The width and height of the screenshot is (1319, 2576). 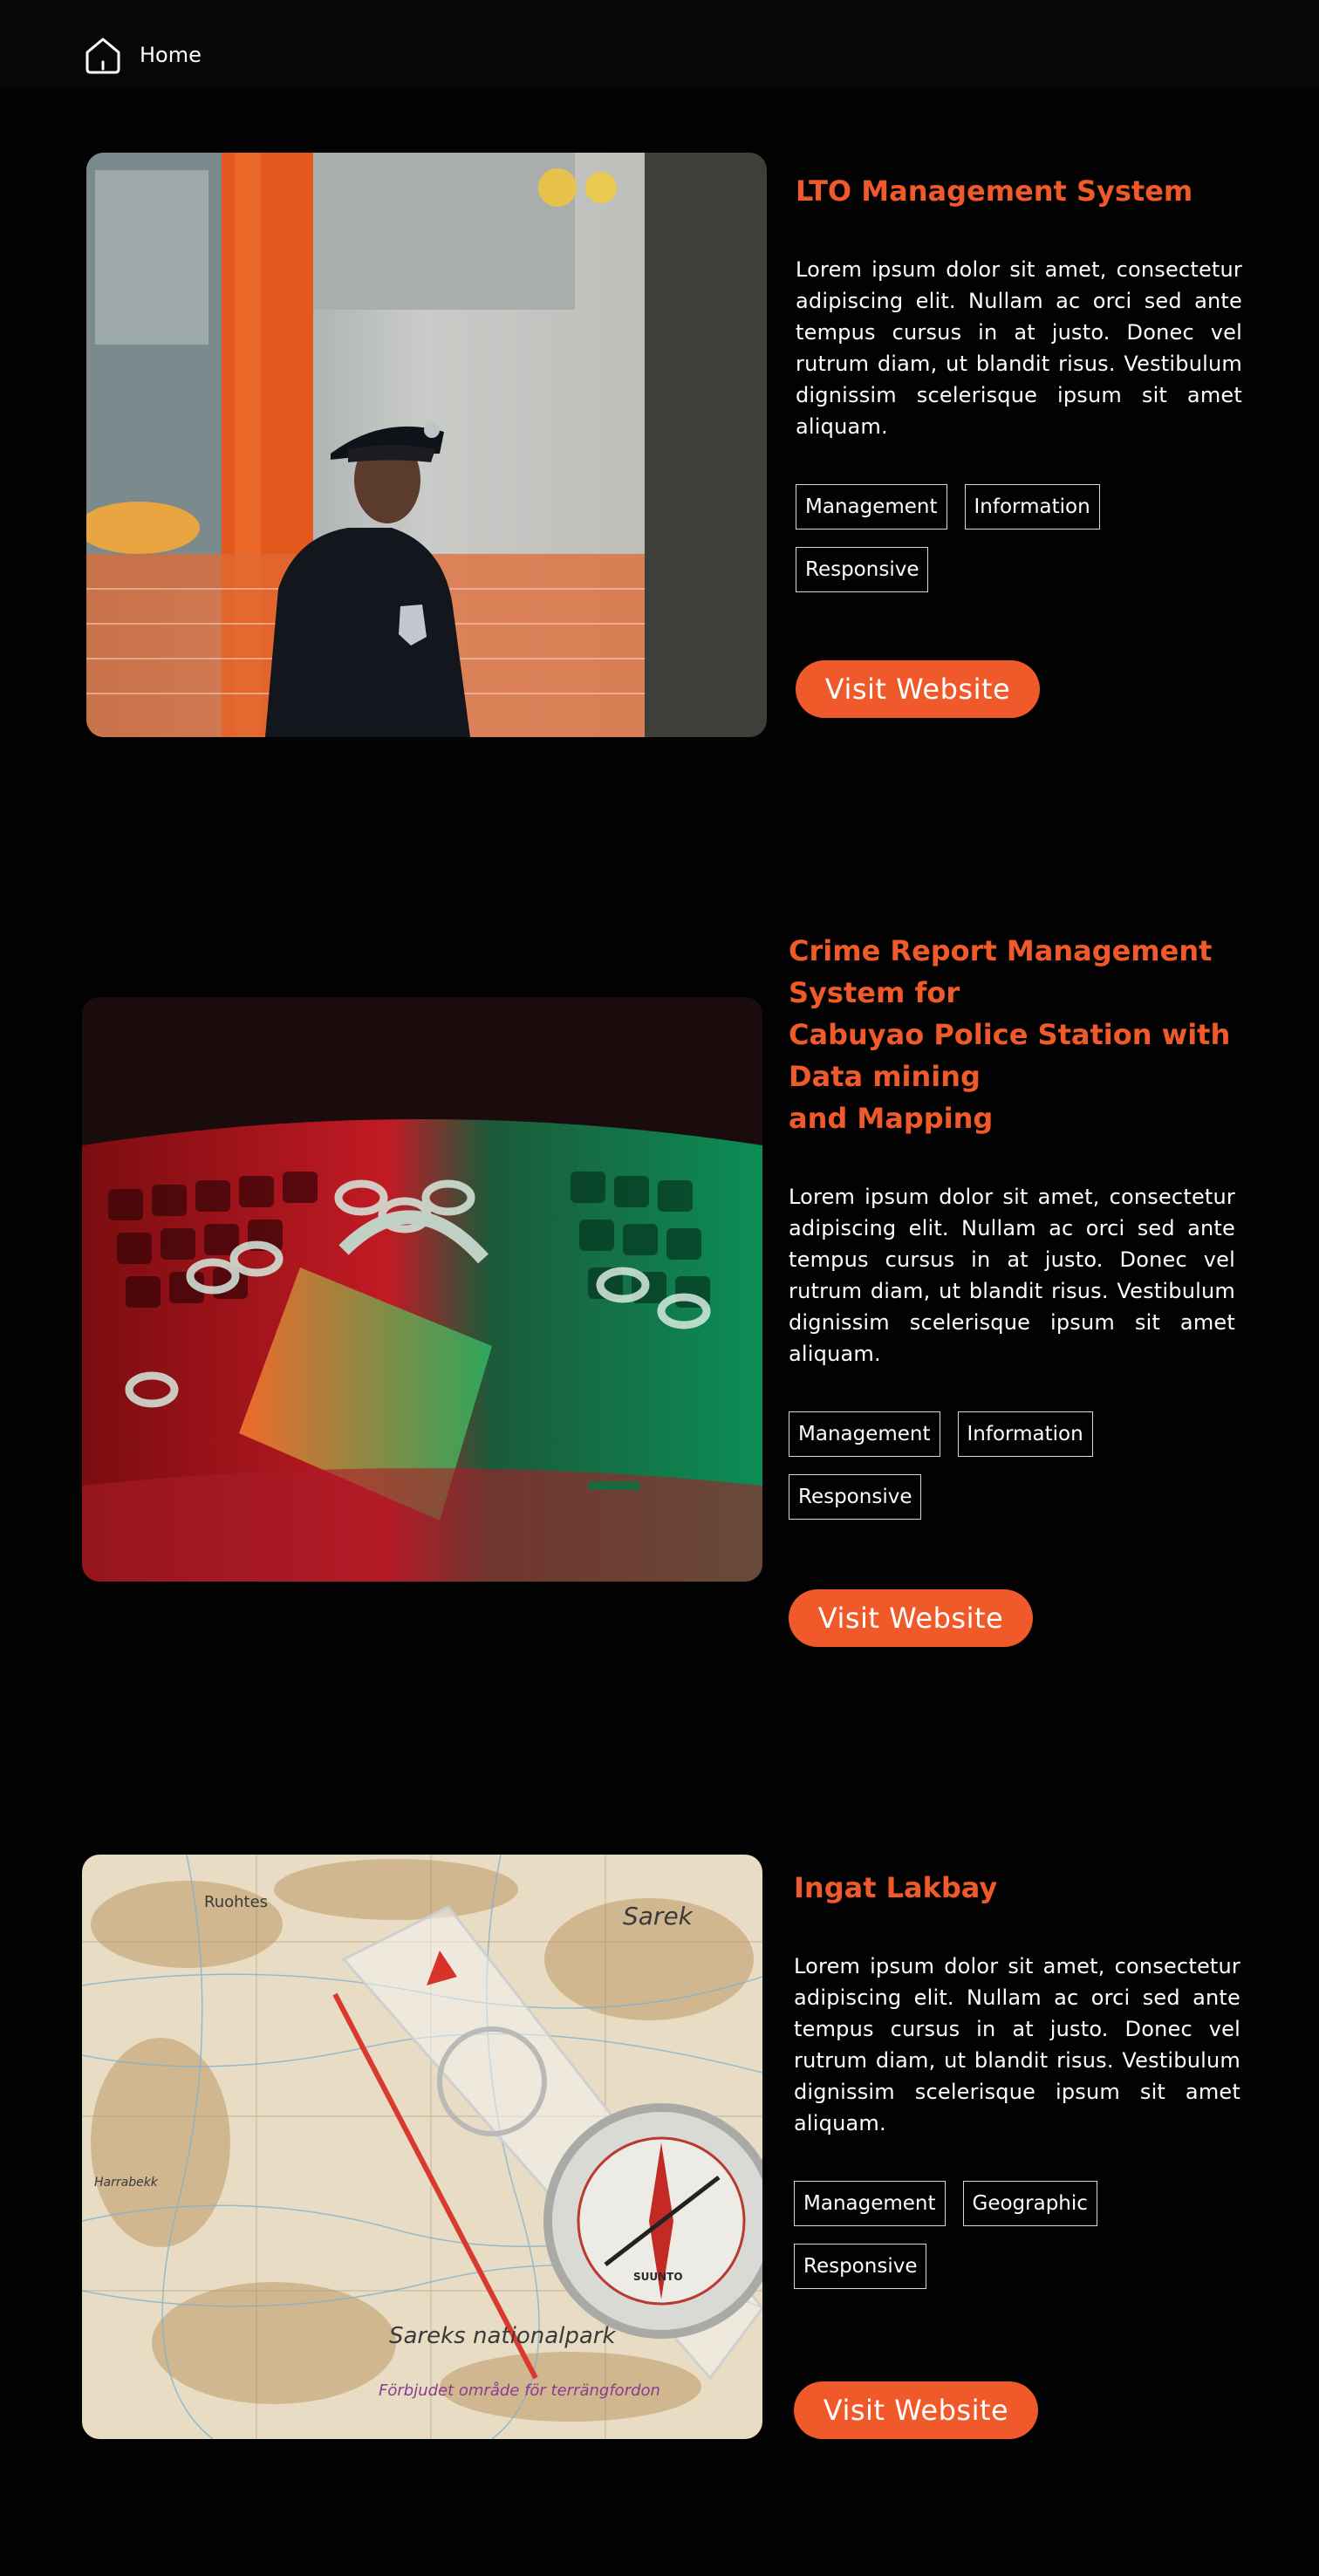 What do you see at coordinates (994, 191) in the screenshot?
I see `project-title: LTO Management System` at bounding box center [994, 191].